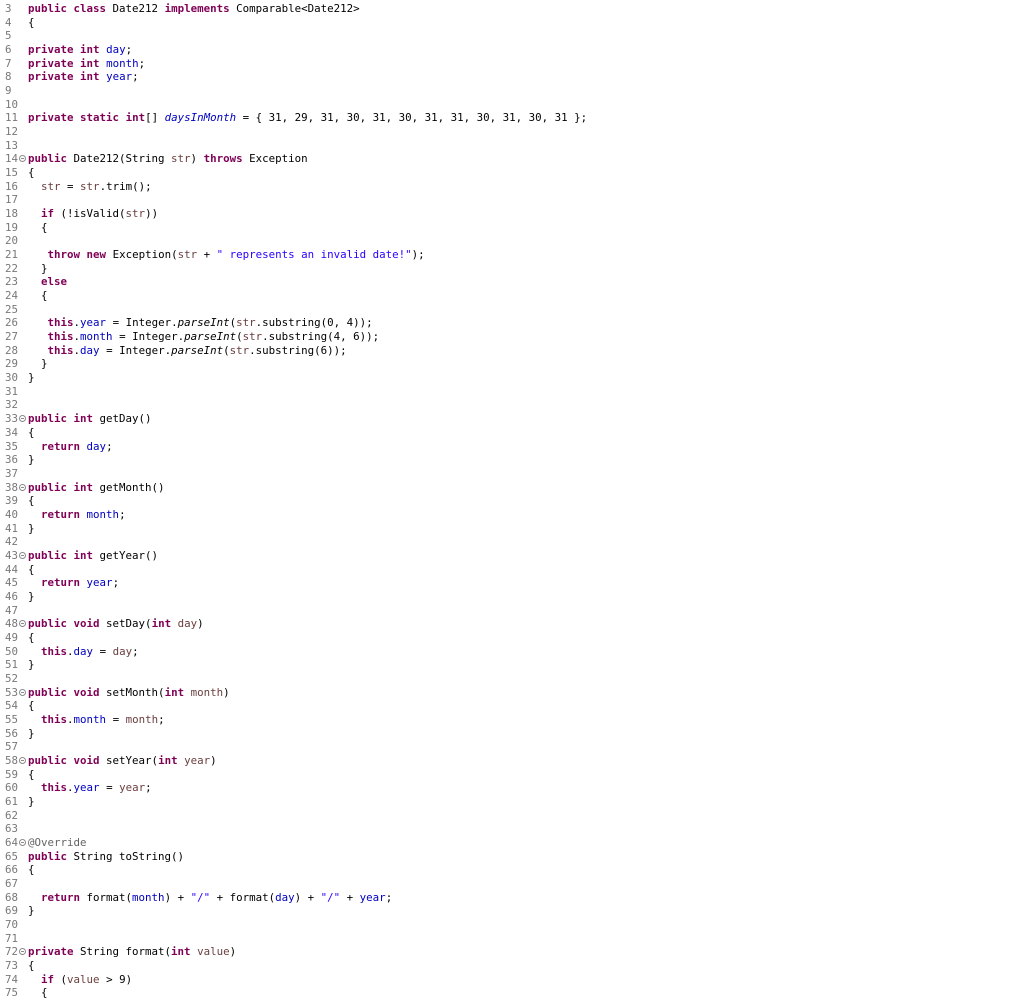  I want to click on code-line: 53 public void setMonth(int month), so click(512, 693).